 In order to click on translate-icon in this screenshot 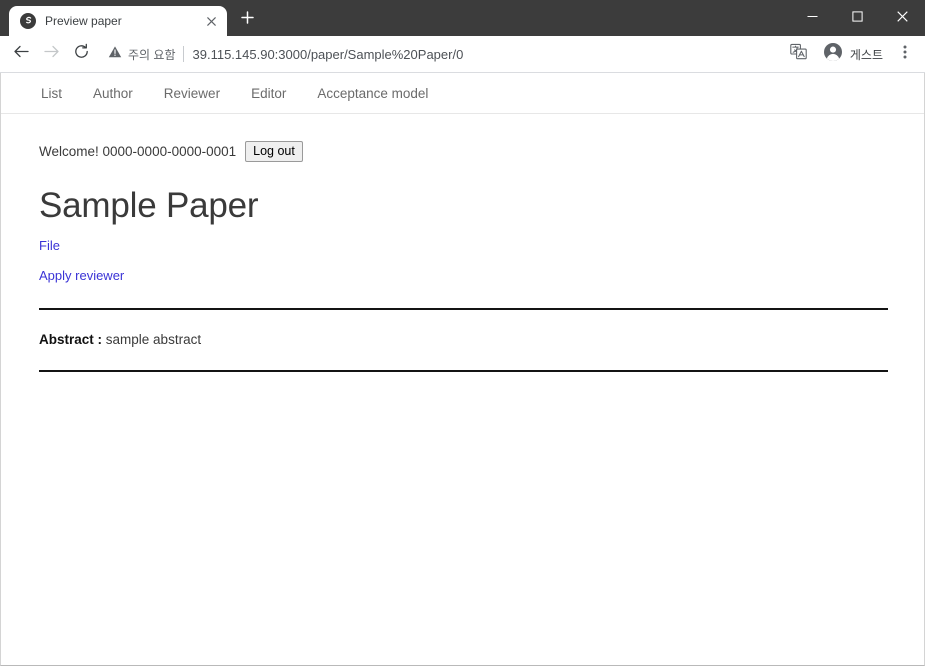, I will do `click(799, 54)`.